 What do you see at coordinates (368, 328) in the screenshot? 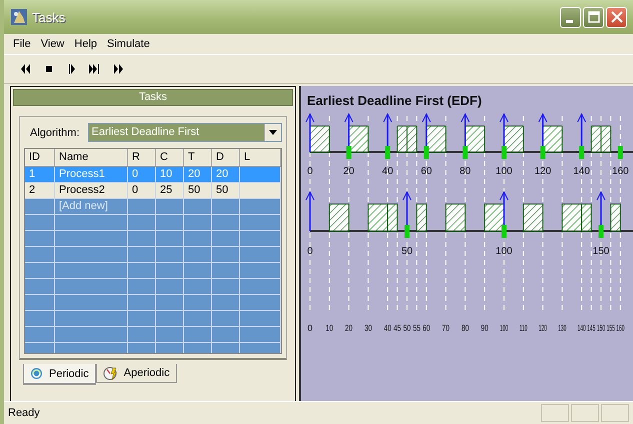
I see `time-label: 30` at bounding box center [368, 328].